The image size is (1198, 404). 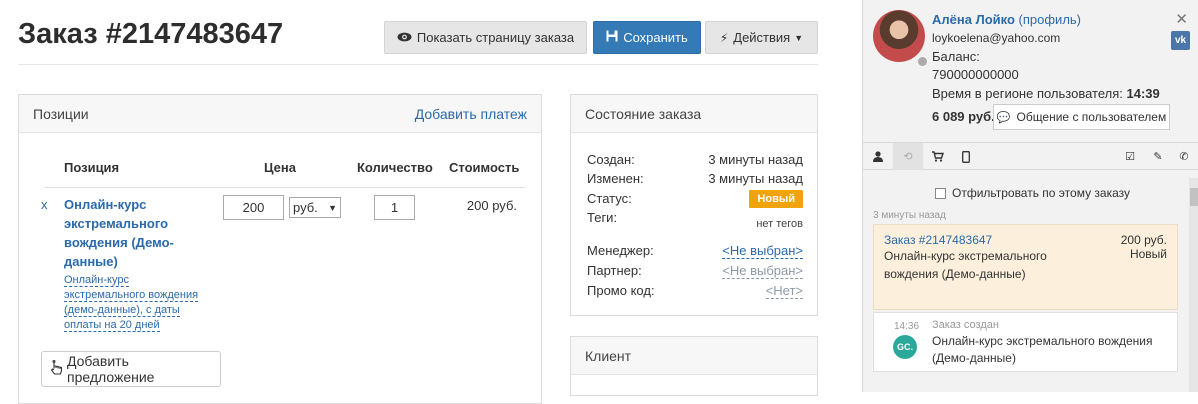 What do you see at coordinates (56, 369) in the screenshot?
I see `hand-pointer-icon` at bounding box center [56, 369].